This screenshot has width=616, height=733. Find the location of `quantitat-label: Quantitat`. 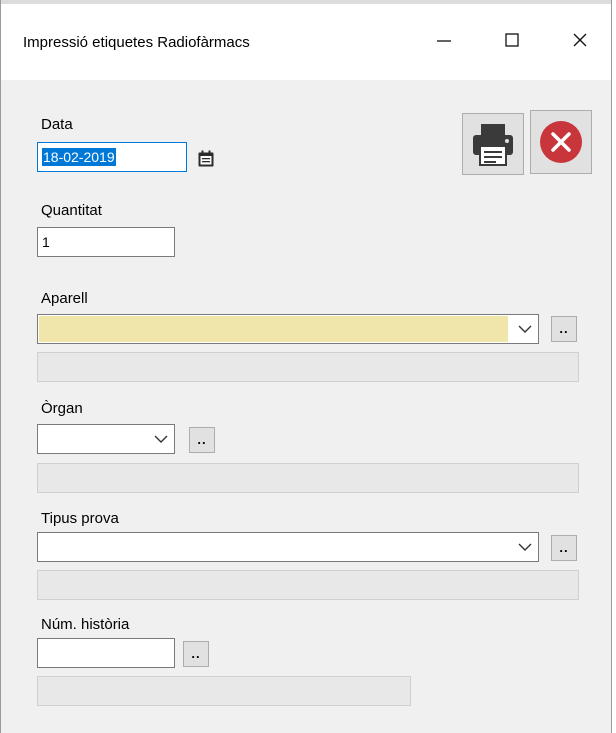

quantitat-label: Quantitat is located at coordinates (71, 210).